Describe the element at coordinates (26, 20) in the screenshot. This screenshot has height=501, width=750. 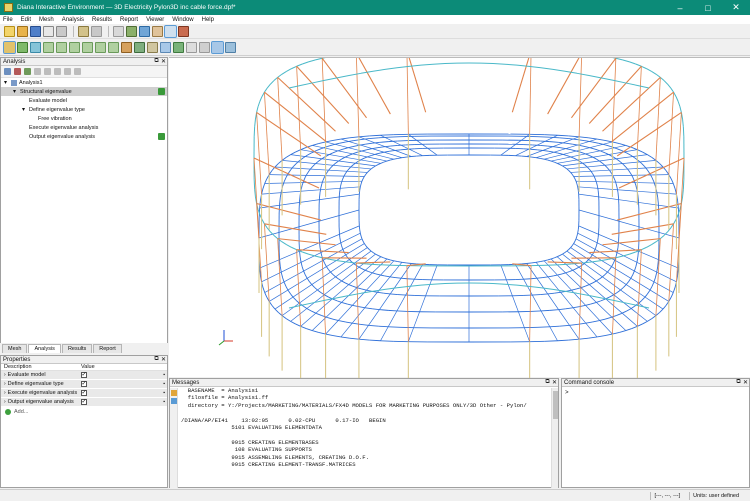
I see `menu-edit: Edit` at that location.